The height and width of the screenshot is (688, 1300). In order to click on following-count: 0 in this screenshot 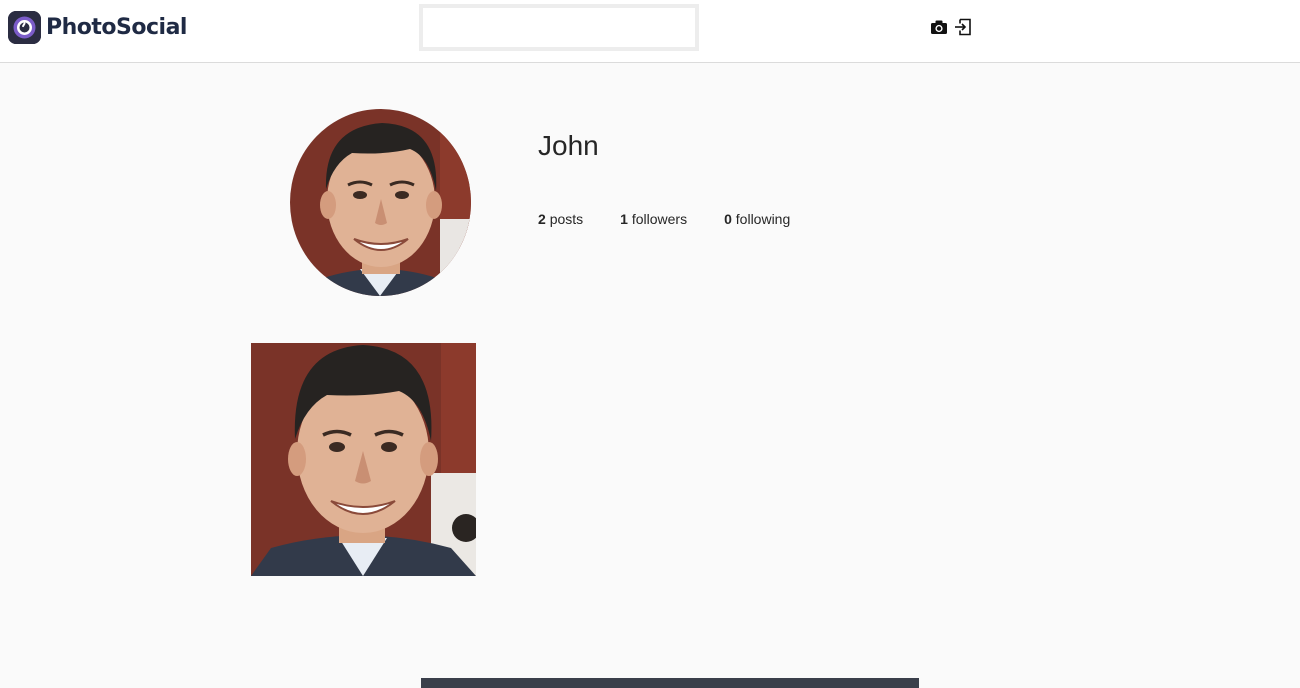, I will do `click(728, 219)`.